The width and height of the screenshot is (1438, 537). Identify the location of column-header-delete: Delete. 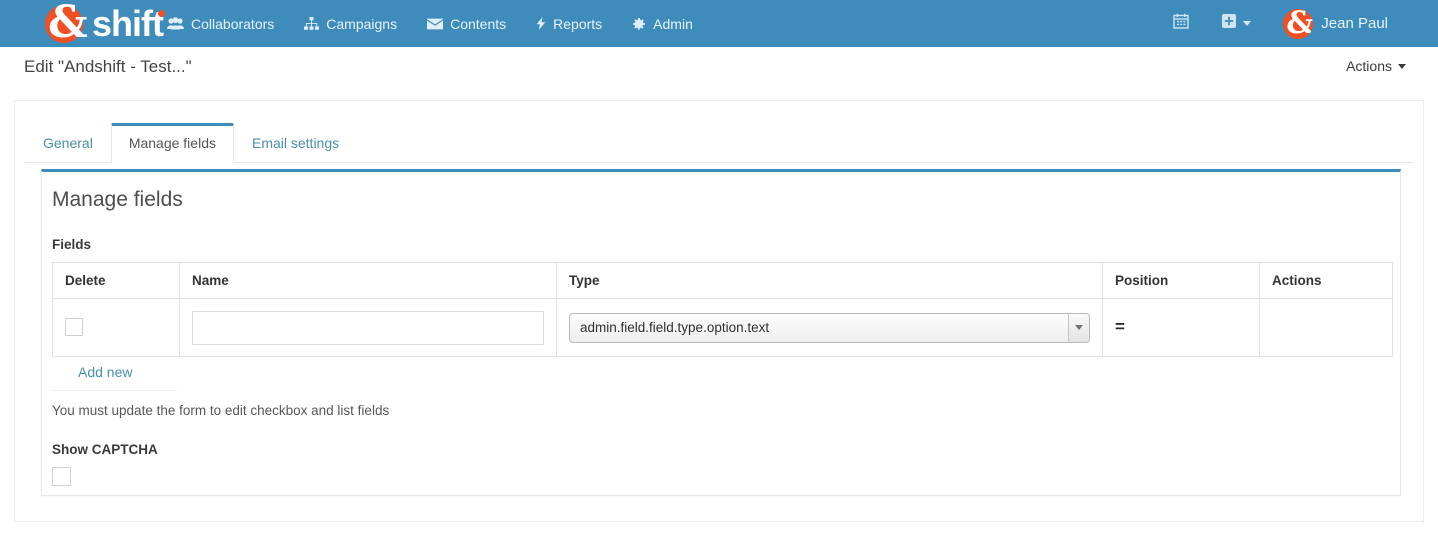
(116, 280).